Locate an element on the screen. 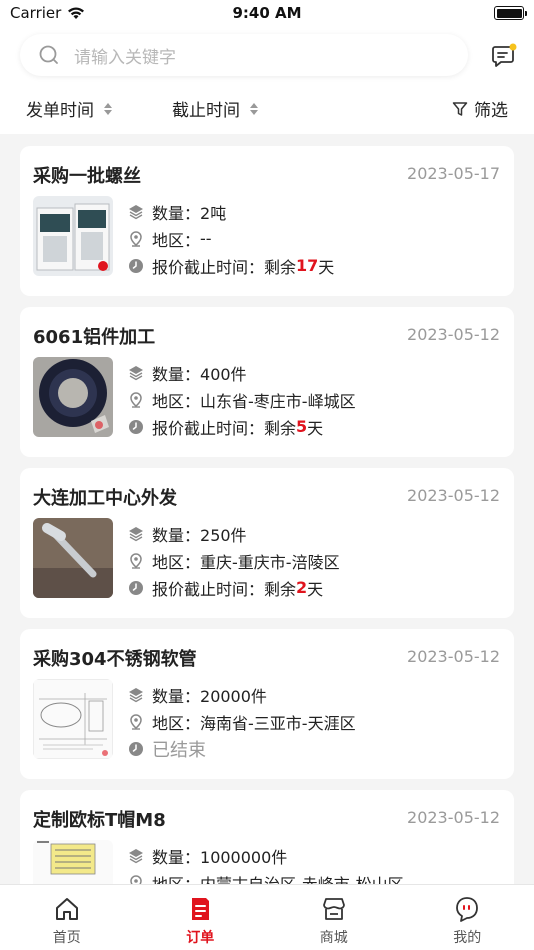 The height and width of the screenshot is (950, 534). tab-bar: 首页 订单 商城 我的 is located at coordinates (267, 917).